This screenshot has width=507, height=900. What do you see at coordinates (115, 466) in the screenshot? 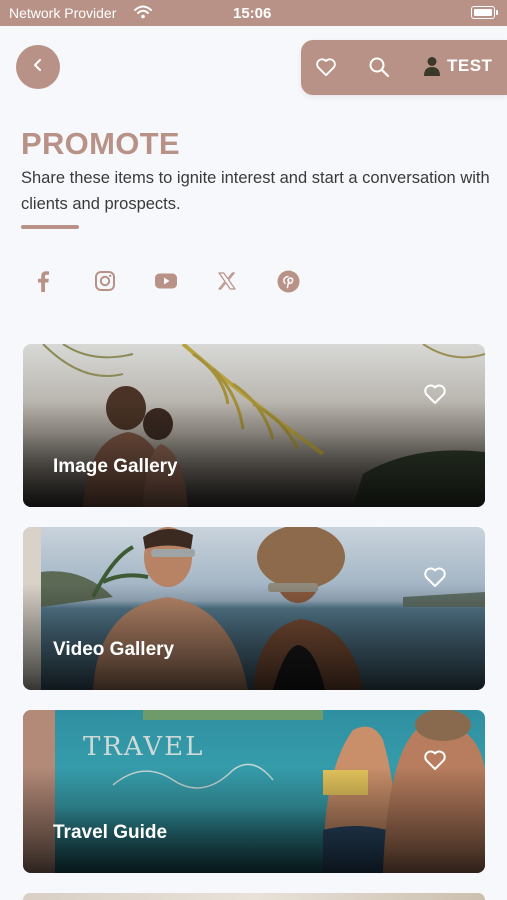
I see `card-title: Image Gallery` at bounding box center [115, 466].